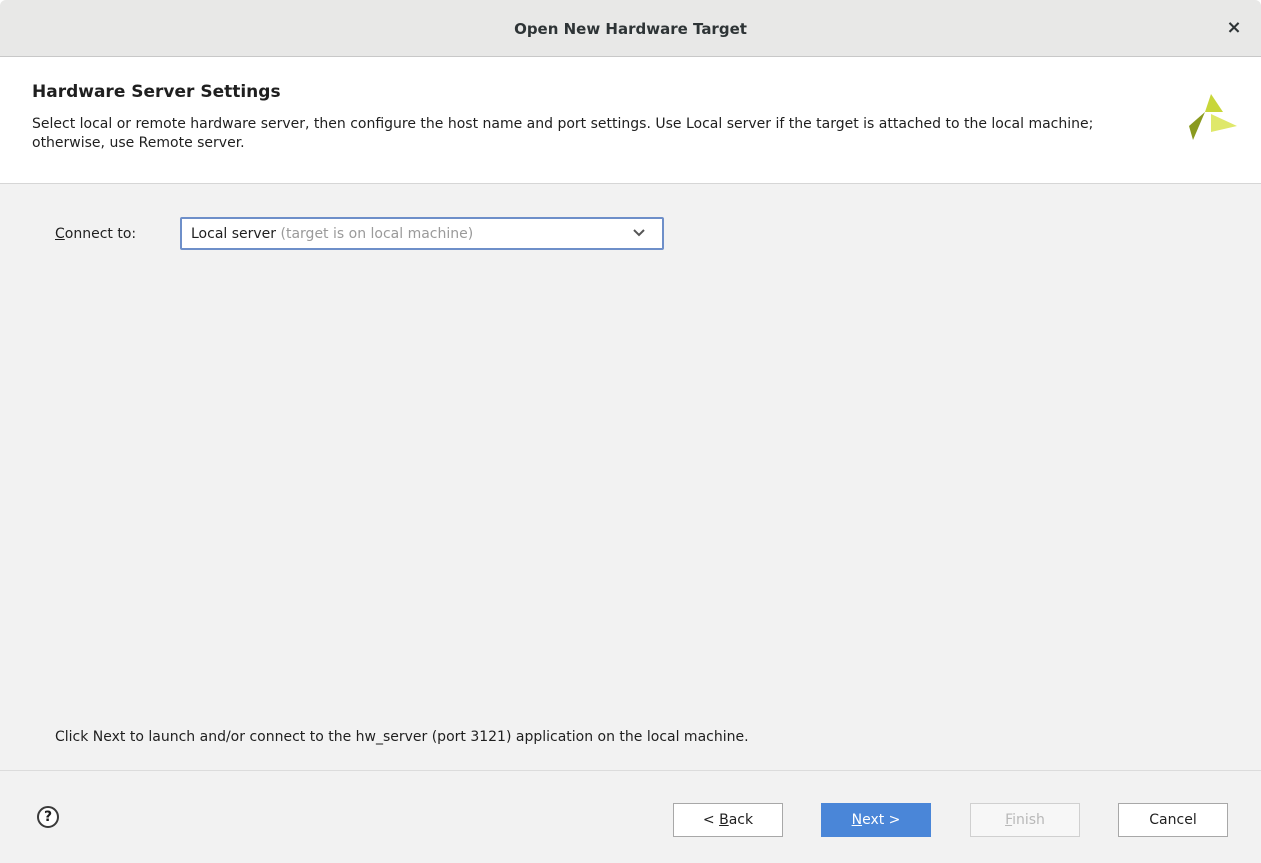 The height and width of the screenshot is (863, 1261). What do you see at coordinates (48, 817) in the screenshot?
I see `help-button: ?` at bounding box center [48, 817].